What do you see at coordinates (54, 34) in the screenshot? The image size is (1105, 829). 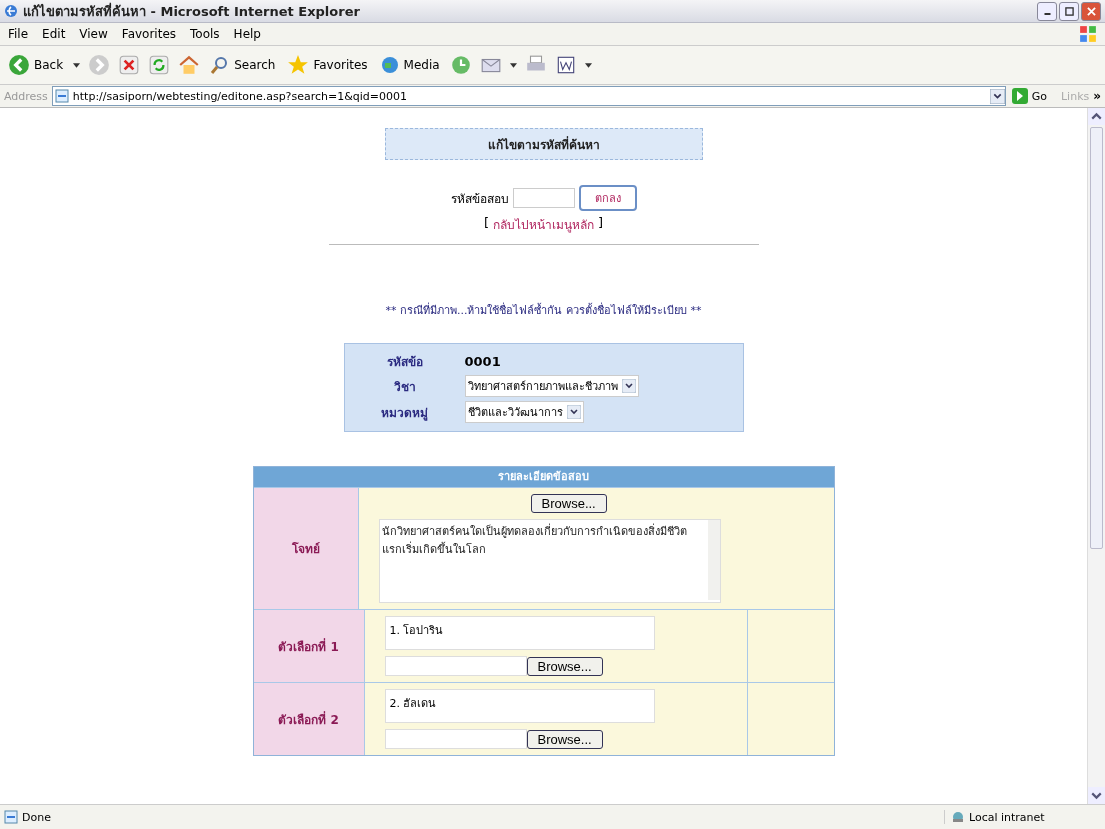 I see `menu-item: Edit` at bounding box center [54, 34].